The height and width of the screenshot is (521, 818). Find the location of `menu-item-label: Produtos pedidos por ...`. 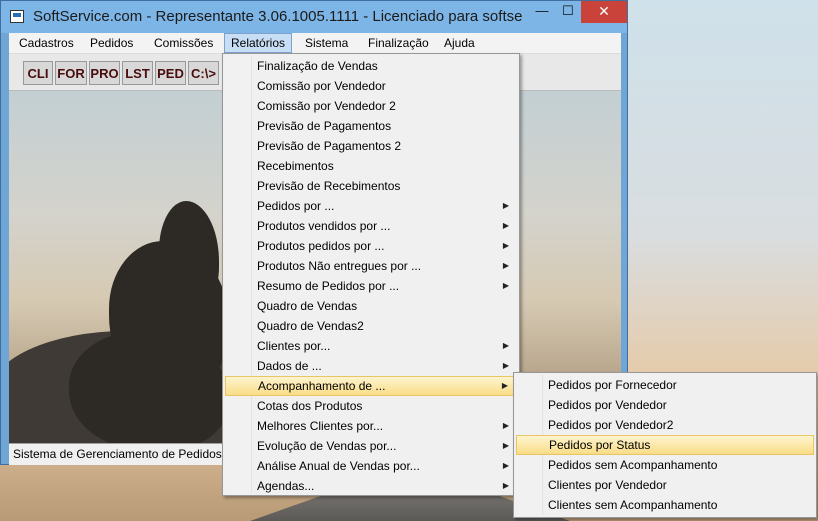

menu-item-label: Produtos pedidos por ... is located at coordinates (321, 246).